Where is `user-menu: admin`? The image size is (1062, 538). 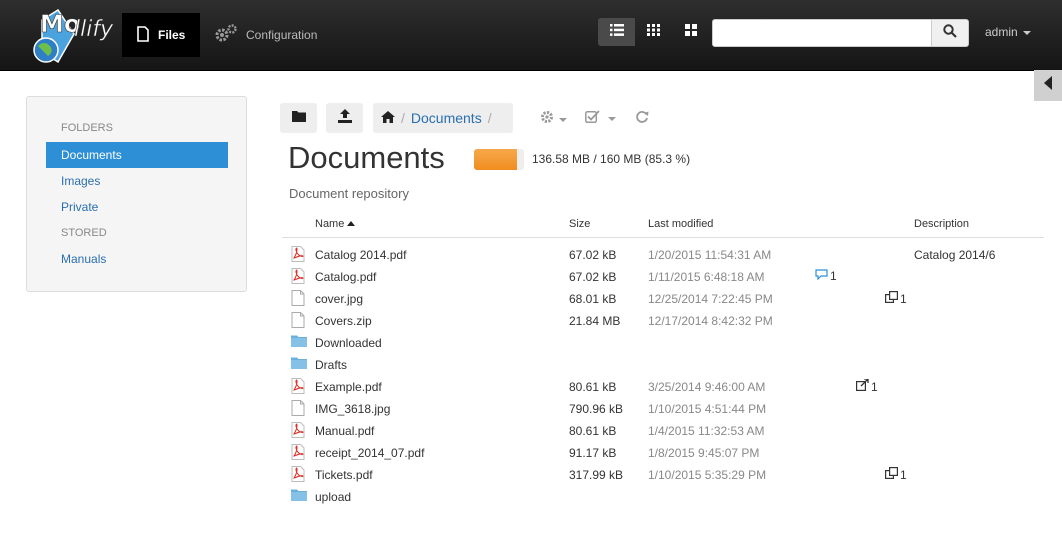
user-menu: admin is located at coordinates (1008, 32).